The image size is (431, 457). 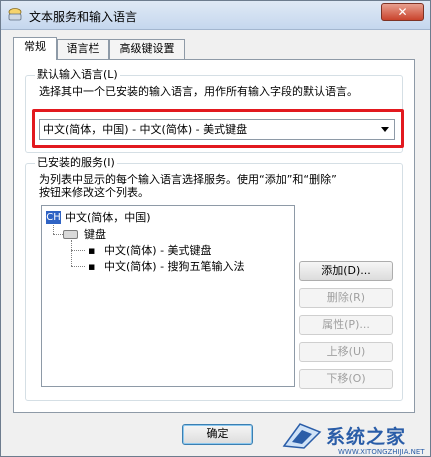 What do you see at coordinates (174, 266) in the screenshot?
I see `tree-service-item: 中文(简体) - 搜狗五笔输入法` at bounding box center [174, 266].